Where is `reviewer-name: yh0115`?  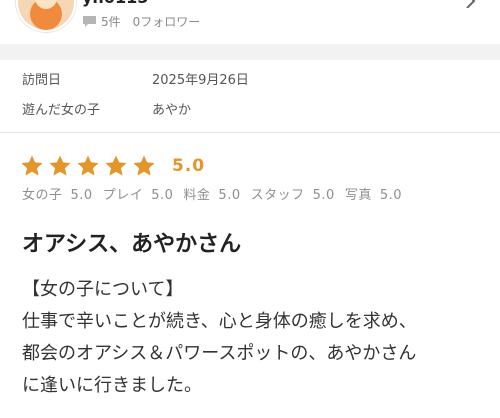
reviewer-name: yh0115 is located at coordinates (115, 3).